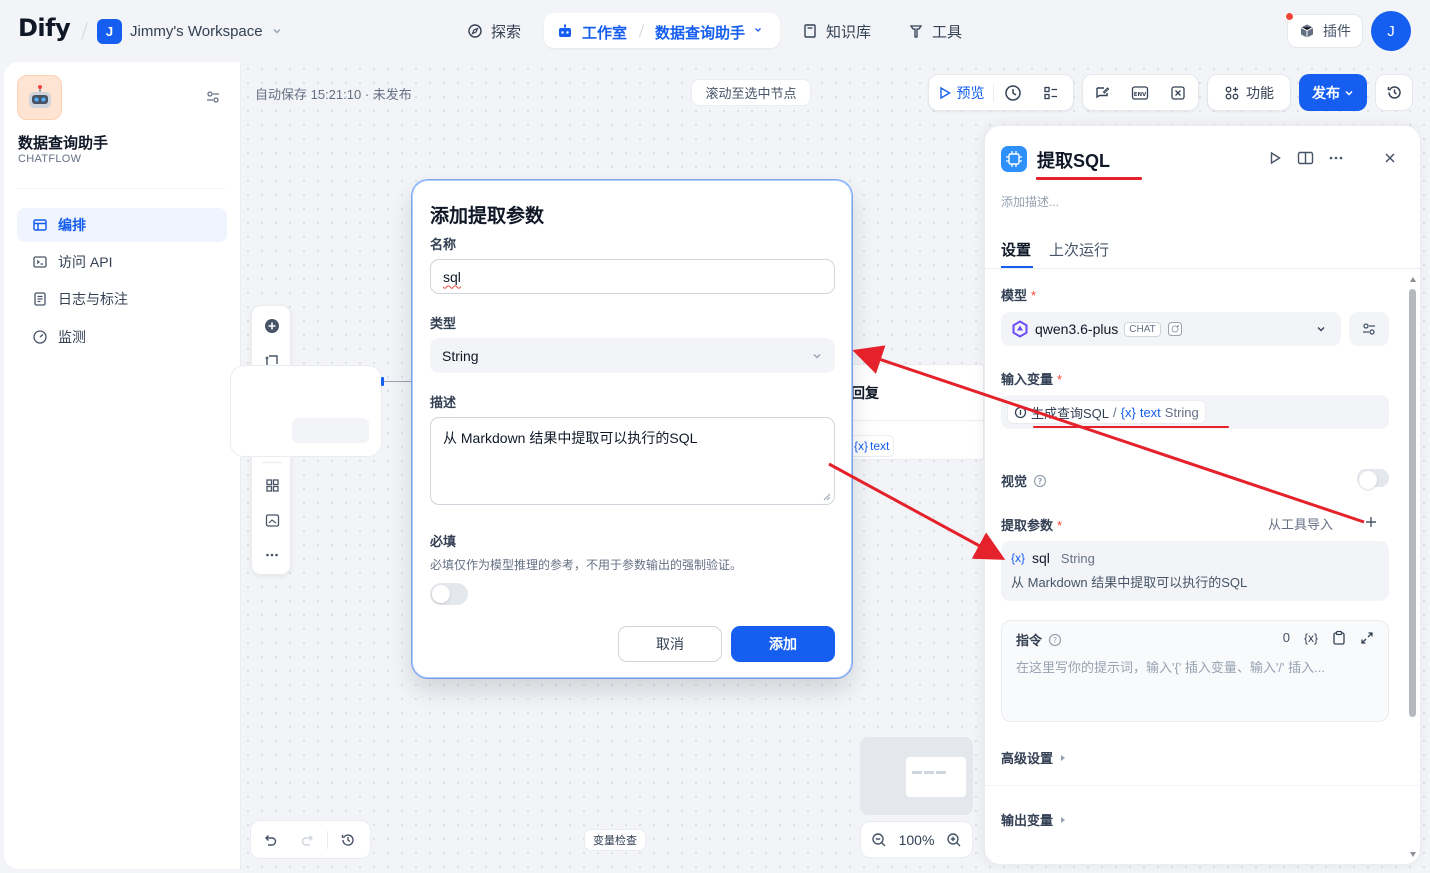  What do you see at coordinates (348, 839) in the screenshot?
I see `change-history-button` at bounding box center [348, 839].